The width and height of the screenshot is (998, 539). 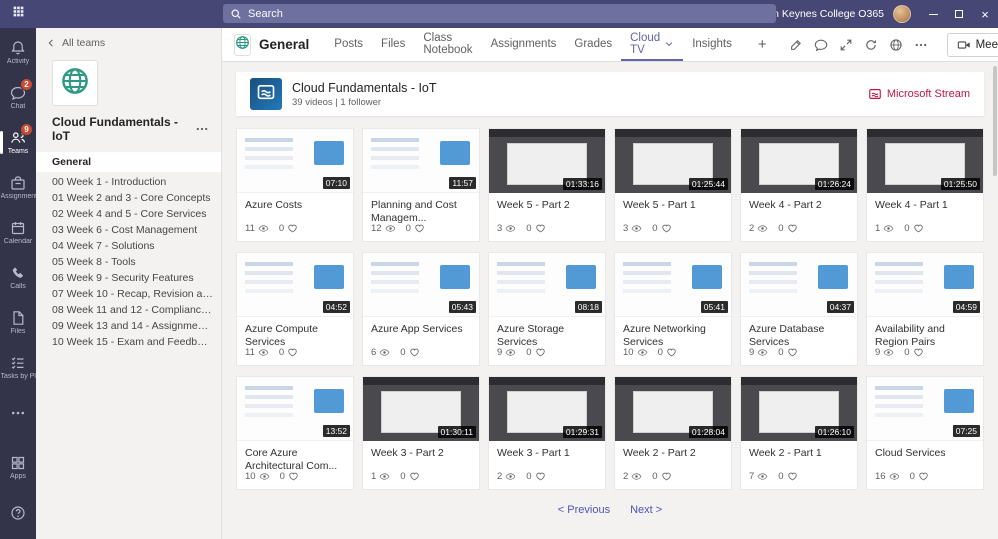 I want to click on stream-channel-title: Cloud Fundamentals - IoT, so click(x=364, y=87).